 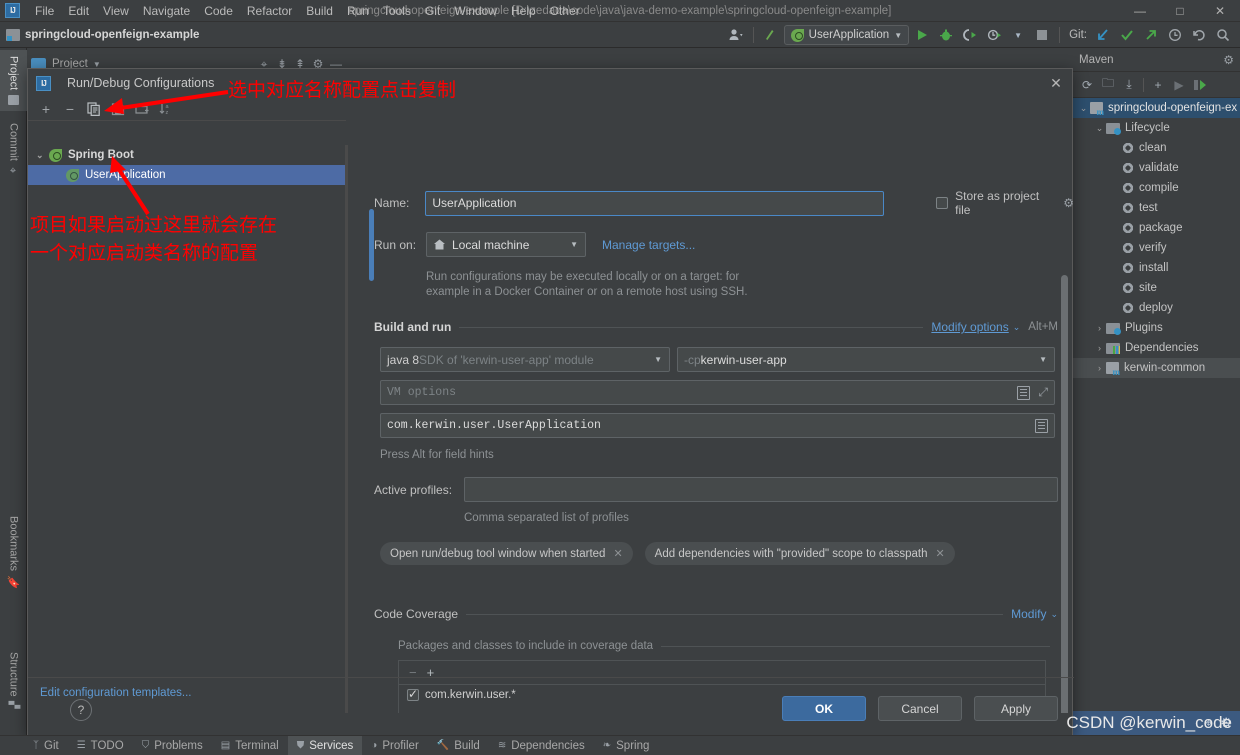 What do you see at coordinates (969, 327) in the screenshot?
I see `modify-options-link: Modify options` at bounding box center [969, 327].